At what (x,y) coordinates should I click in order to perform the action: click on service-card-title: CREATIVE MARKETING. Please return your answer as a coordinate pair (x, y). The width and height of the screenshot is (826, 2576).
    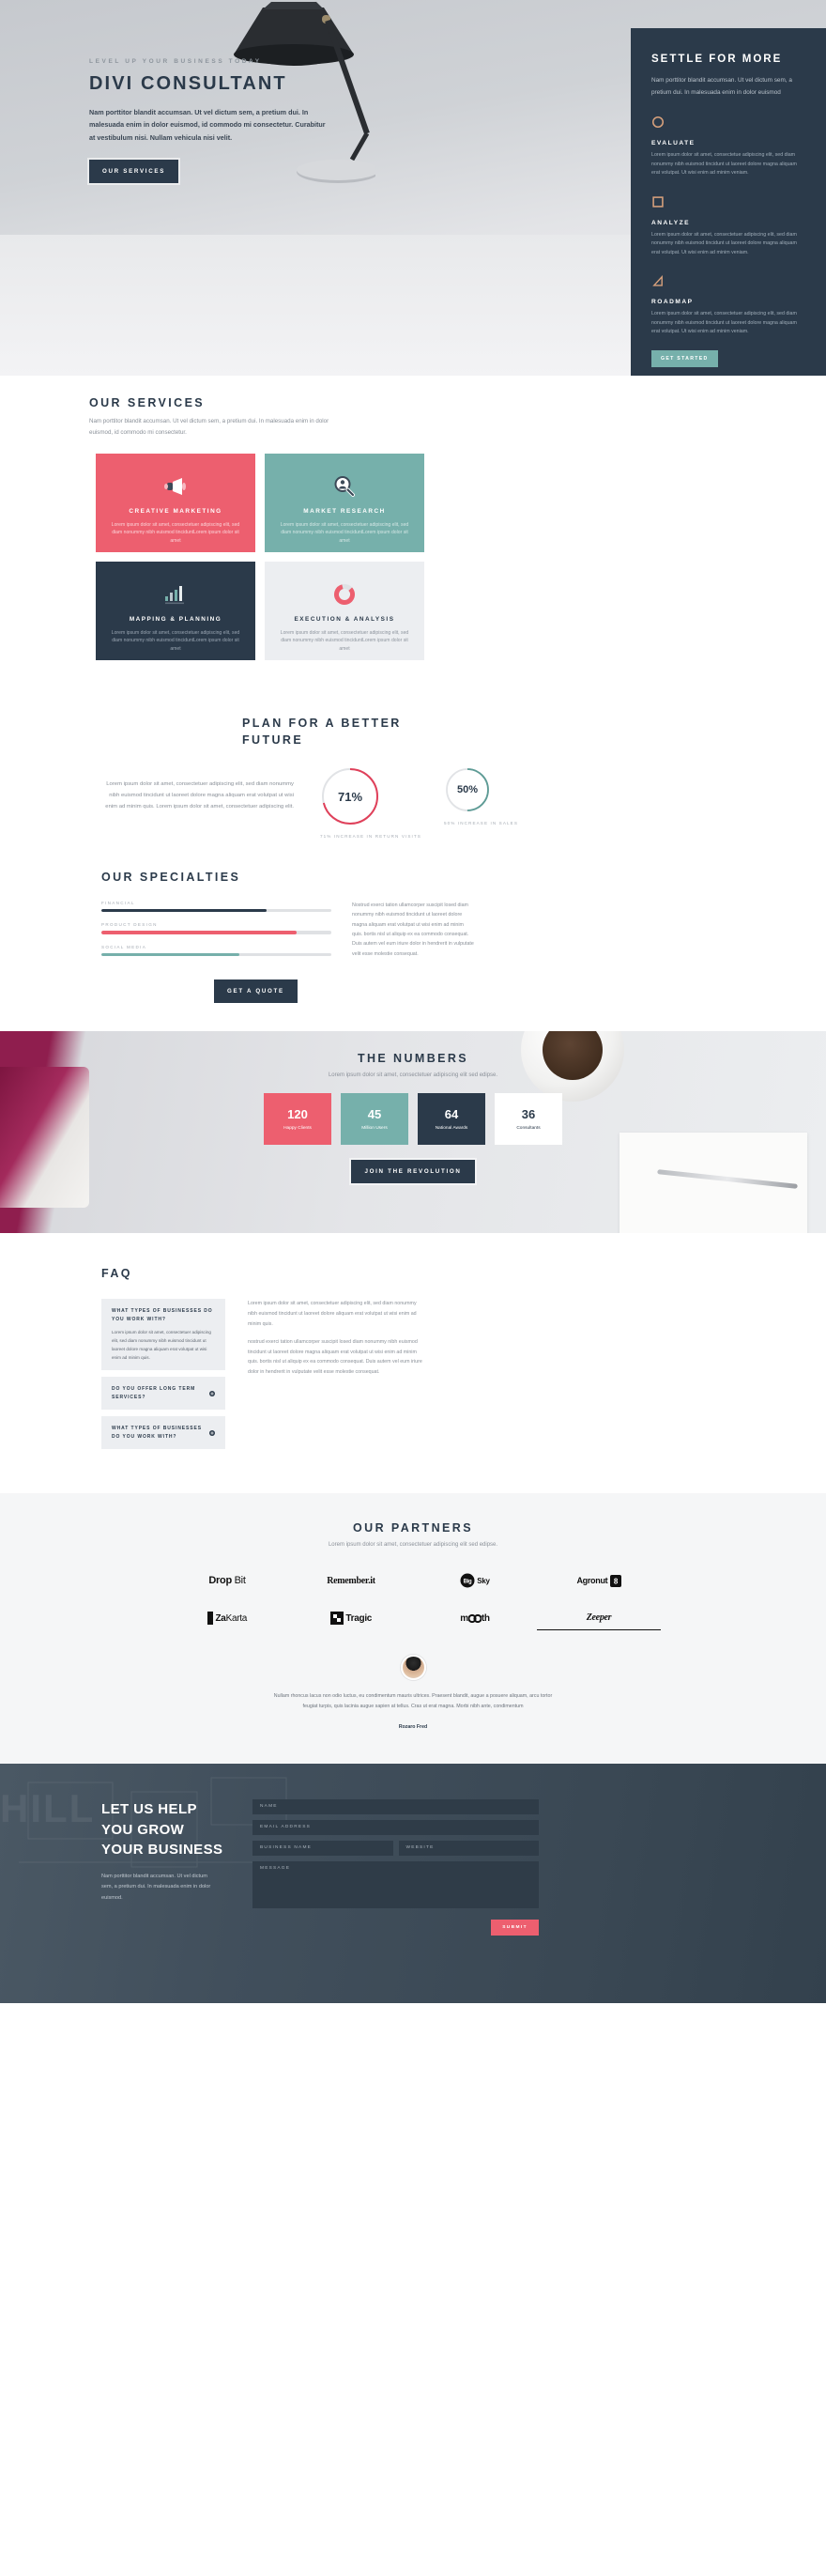
    Looking at the image, I should click on (175, 511).